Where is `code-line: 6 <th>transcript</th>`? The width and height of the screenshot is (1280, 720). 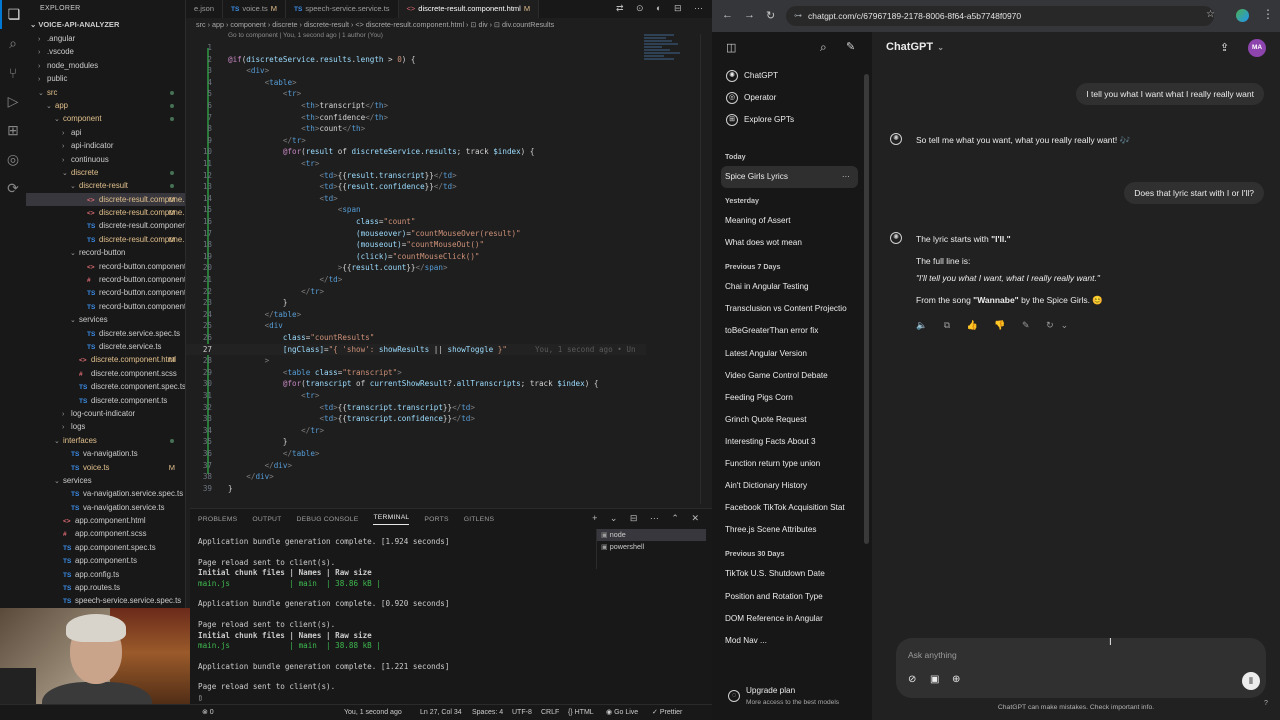 code-line: 6 <th>transcript</th> is located at coordinates (416, 106).